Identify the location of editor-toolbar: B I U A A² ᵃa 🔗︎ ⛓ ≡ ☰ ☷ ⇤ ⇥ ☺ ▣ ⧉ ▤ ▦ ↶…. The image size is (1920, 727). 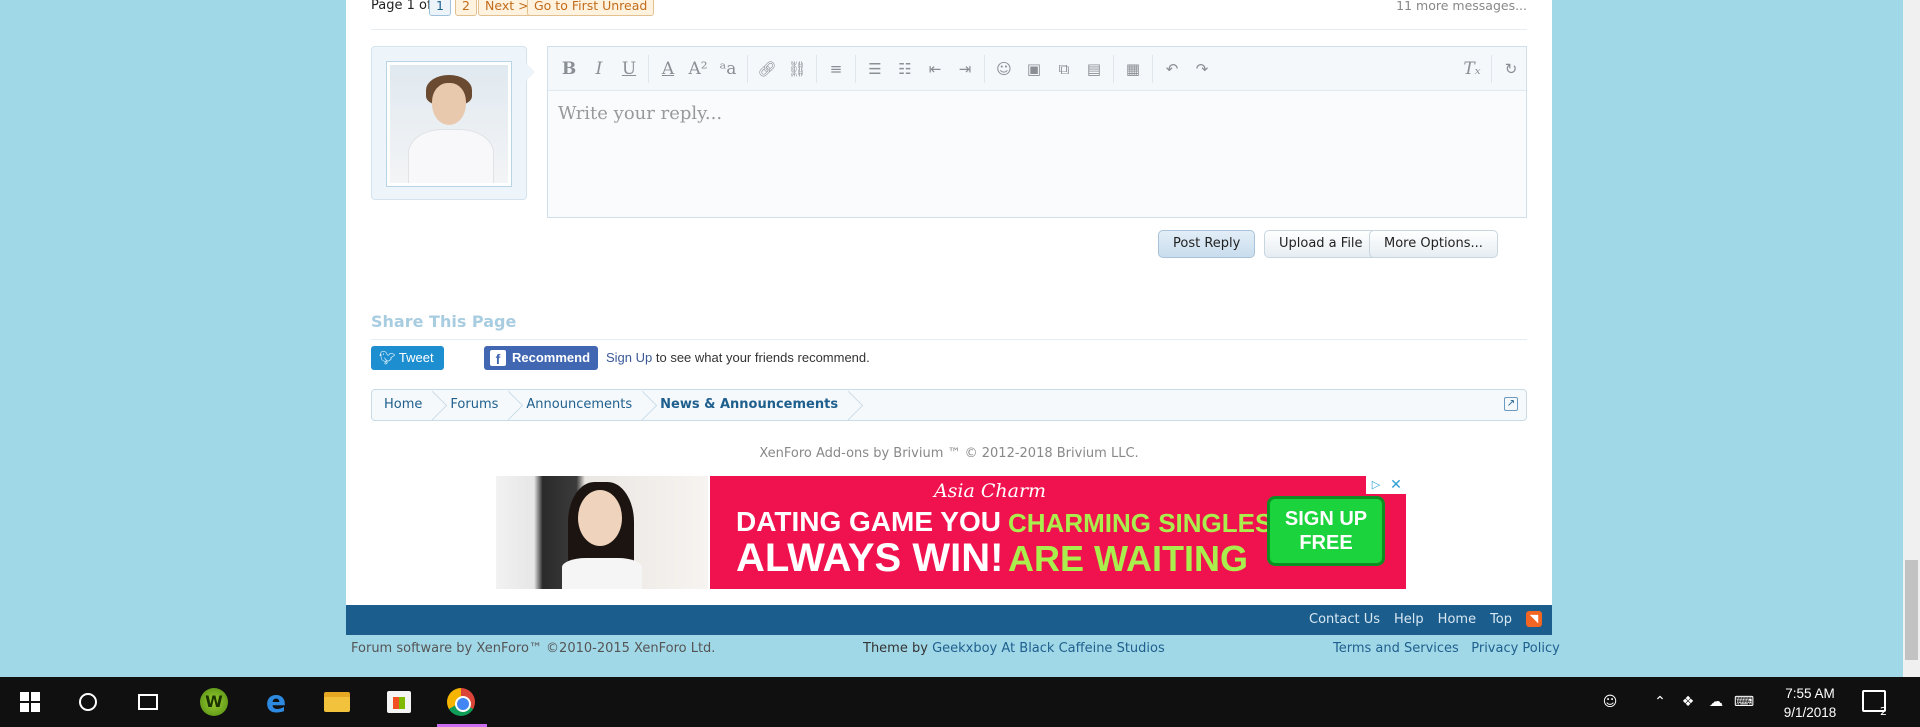
(1037, 69).